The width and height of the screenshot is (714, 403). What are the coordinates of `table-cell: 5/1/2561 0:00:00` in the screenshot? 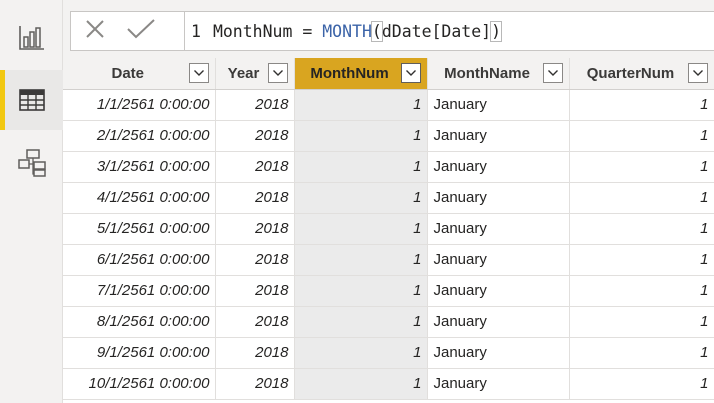 It's located at (139, 229).